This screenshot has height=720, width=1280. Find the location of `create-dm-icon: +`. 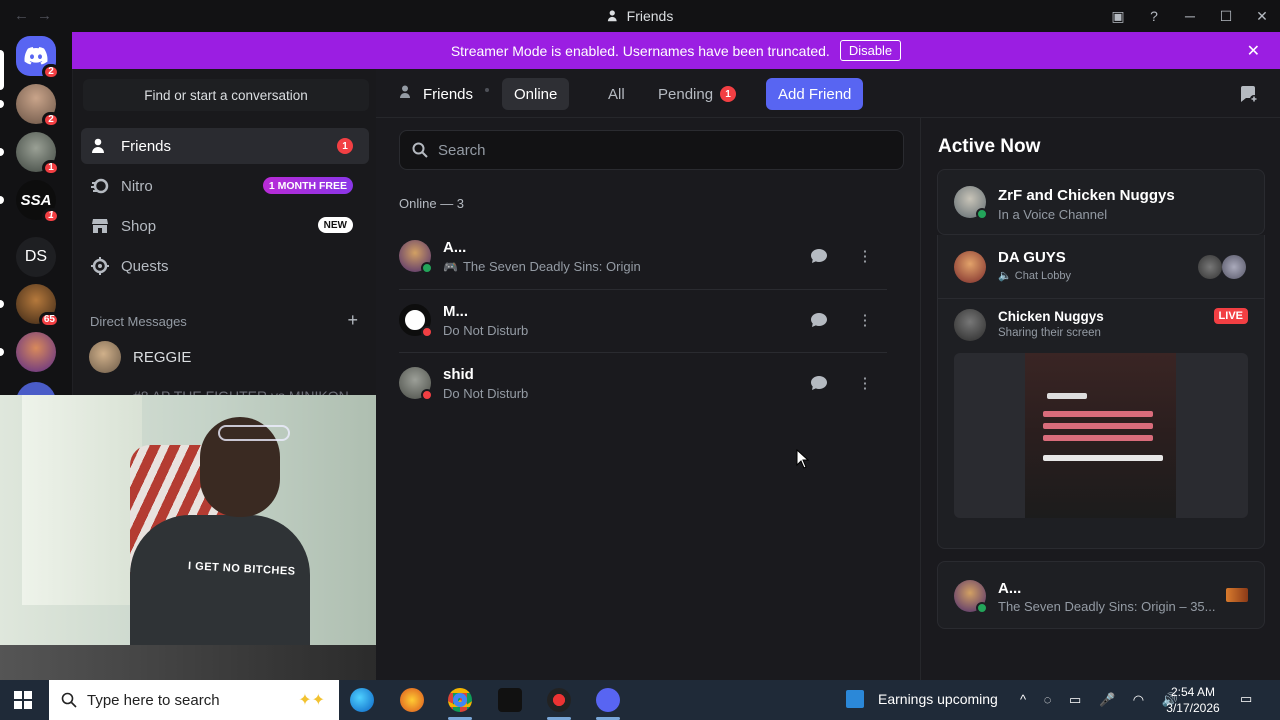

create-dm-icon: + is located at coordinates (352, 320).